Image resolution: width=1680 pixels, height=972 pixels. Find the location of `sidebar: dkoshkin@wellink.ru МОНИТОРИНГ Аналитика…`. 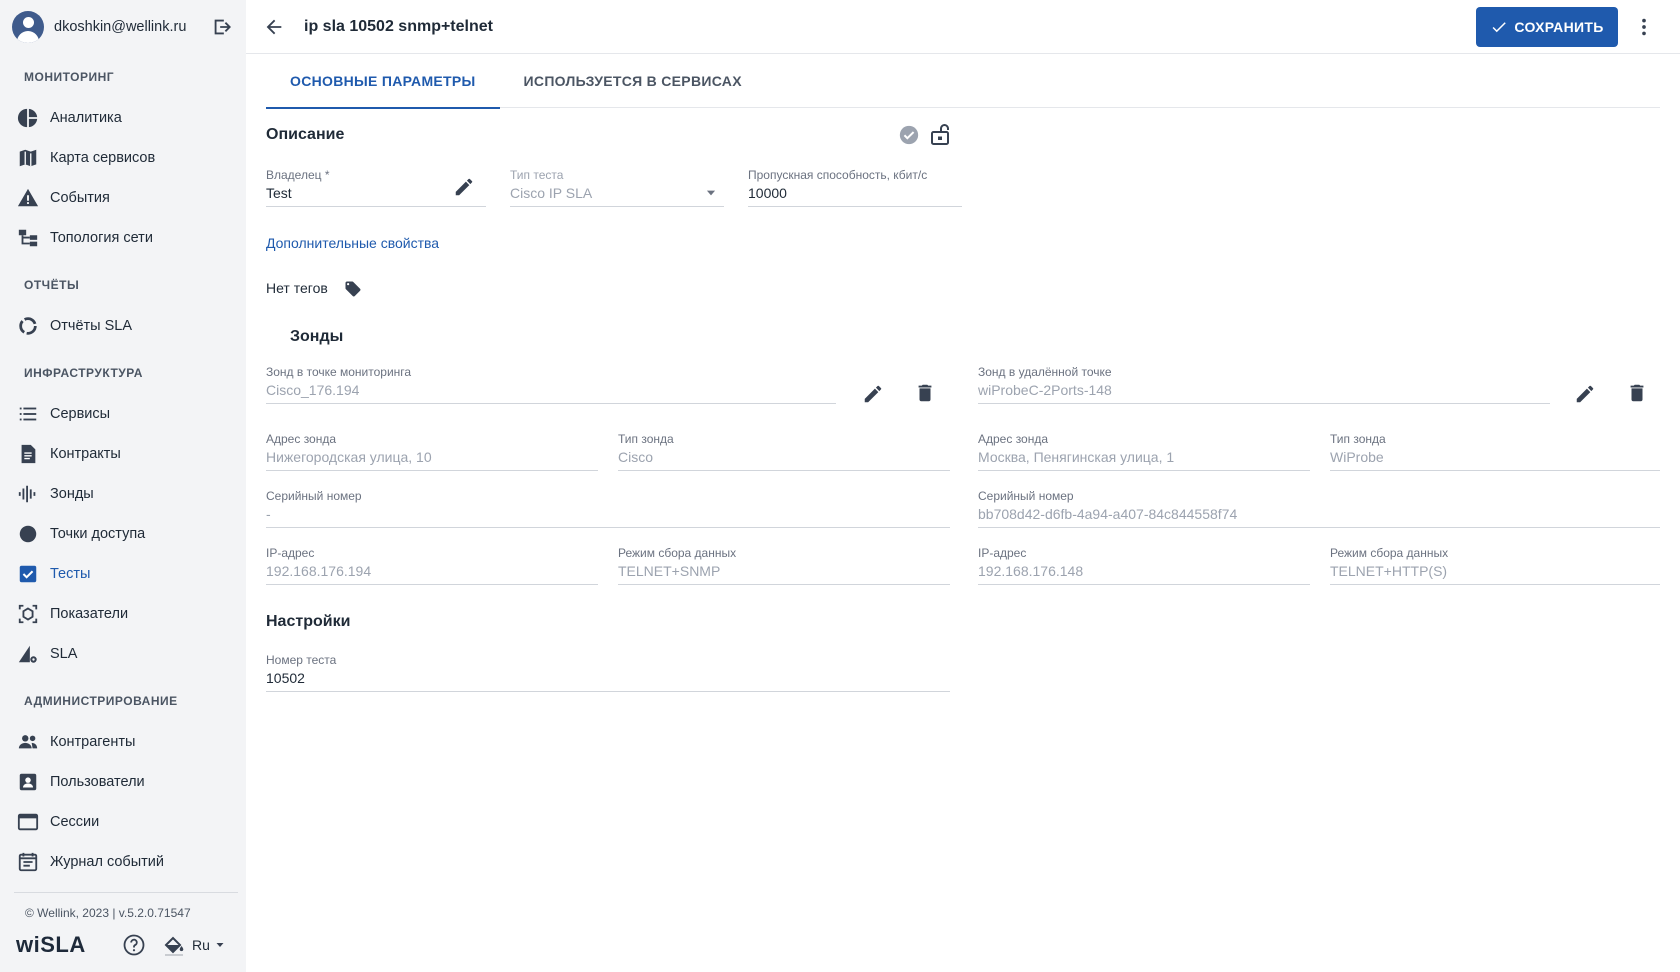

sidebar: dkoshkin@wellink.ru МОНИТОРИНГ Аналитика… is located at coordinates (123, 486).